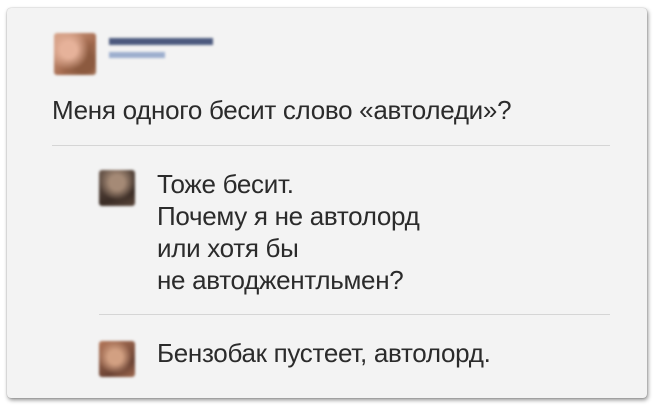 The image size is (660, 415). What do you see at coordinates (137, 55) in the screenshot?
I see `post-timestamp-blurred` at bounding box center [137, 55].